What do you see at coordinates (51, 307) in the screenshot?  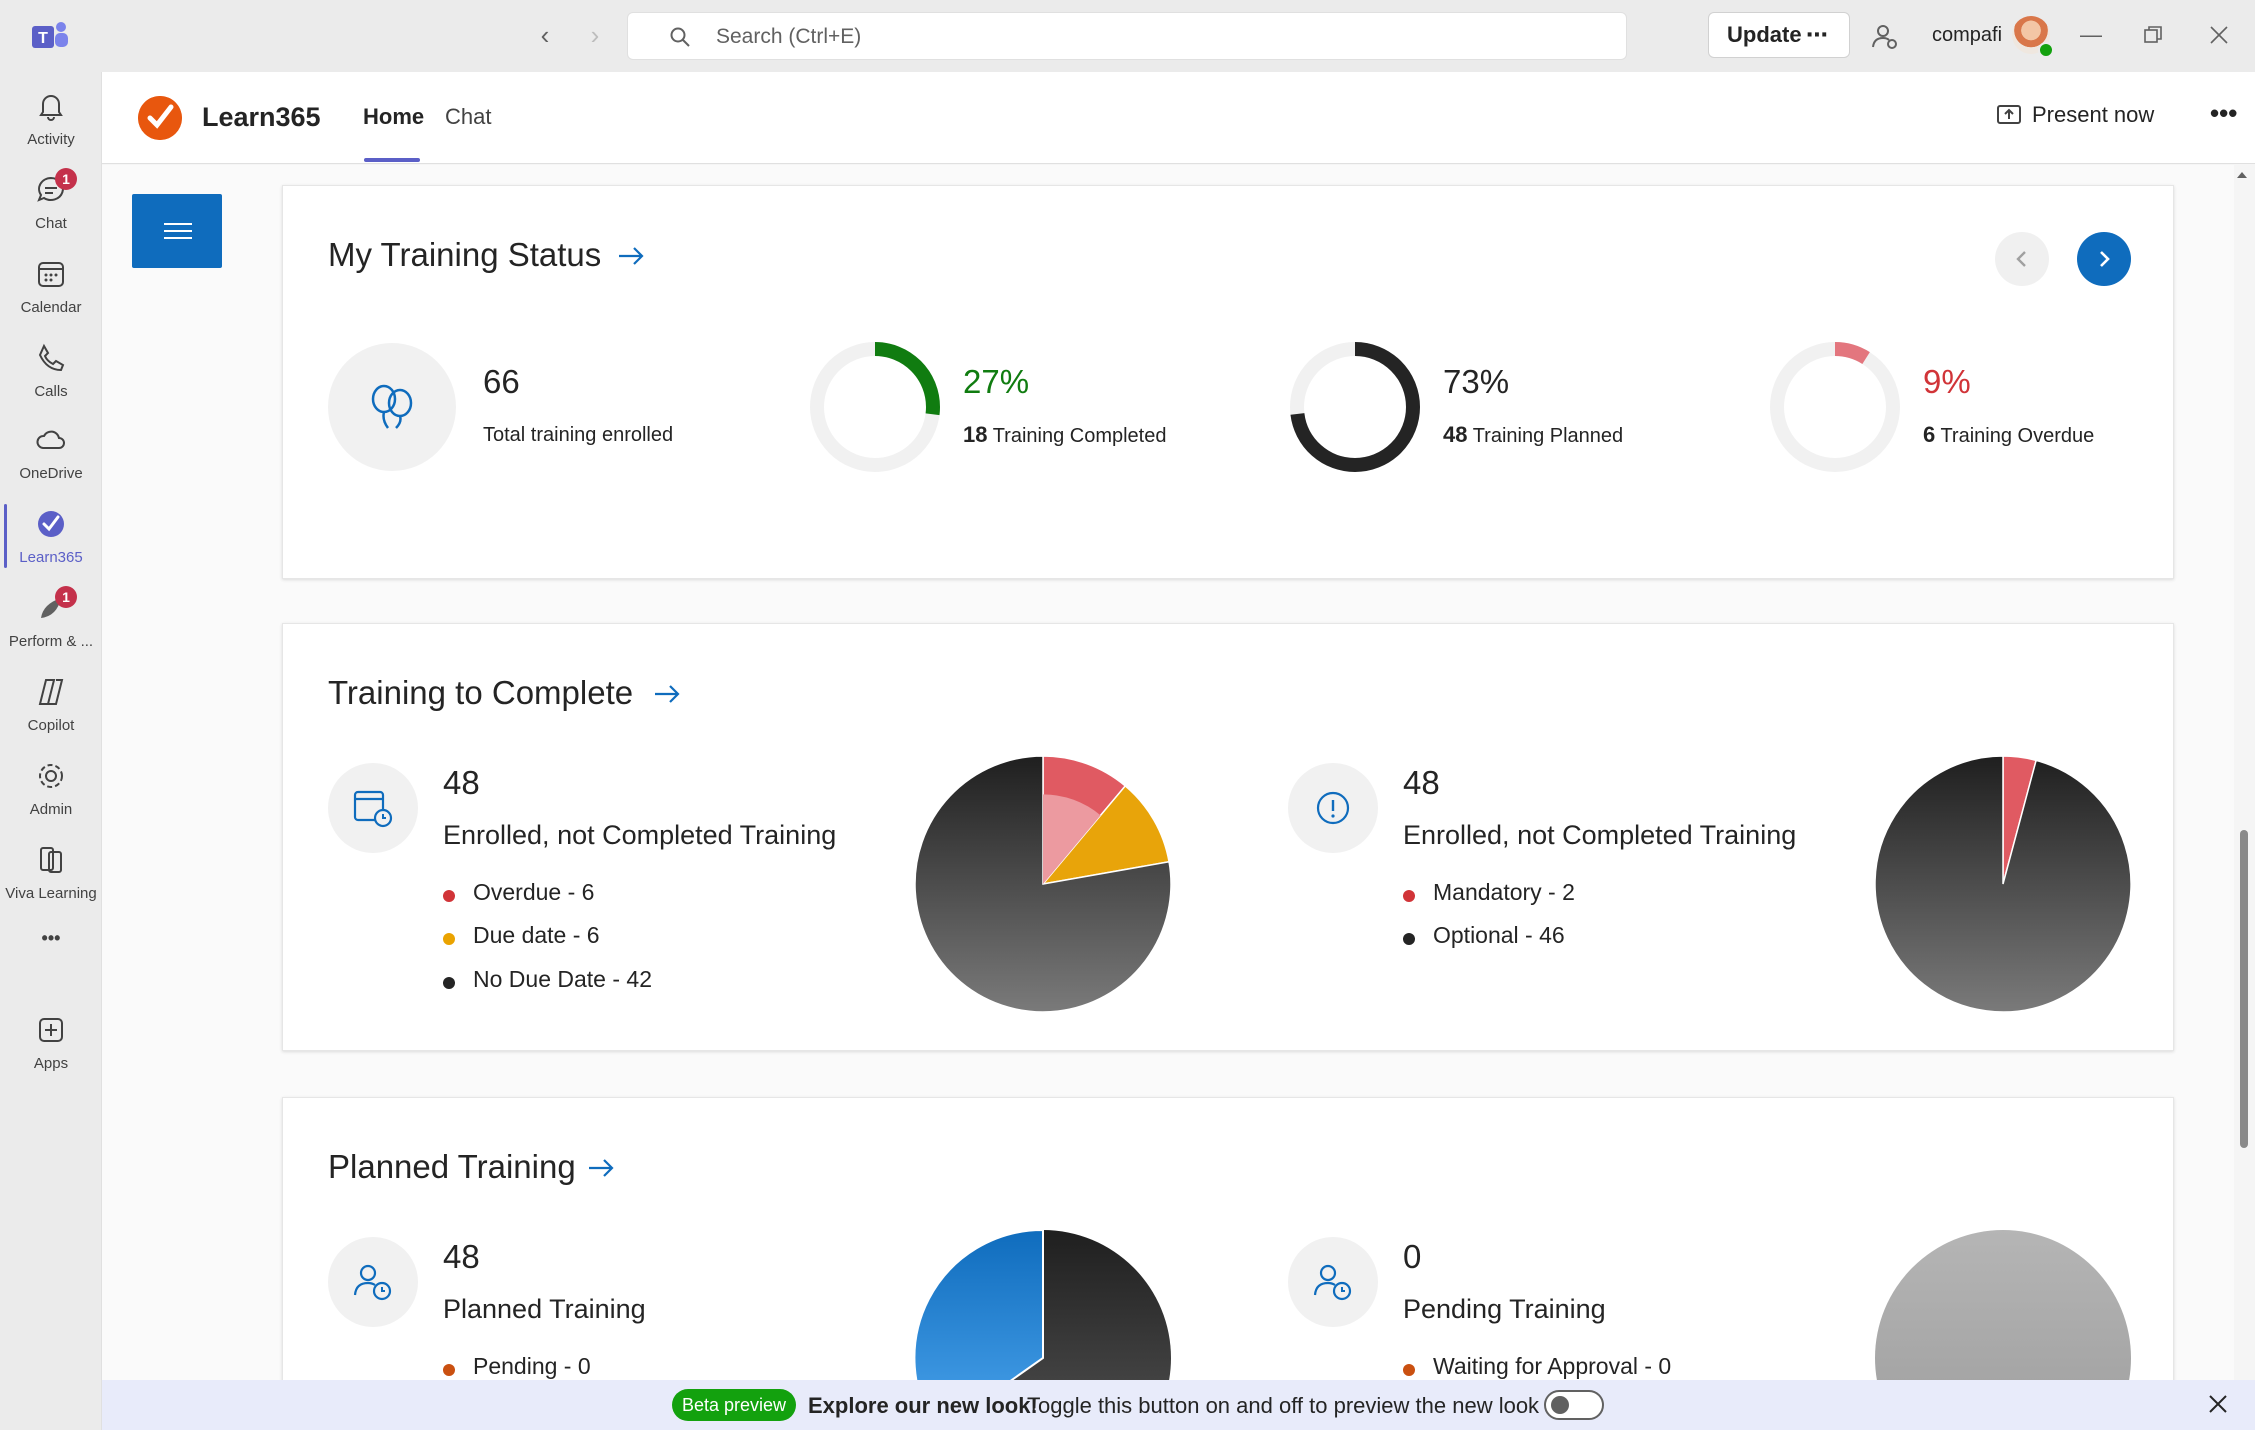 I see `rail-label: Calendar` at bounding box center [51, 307].